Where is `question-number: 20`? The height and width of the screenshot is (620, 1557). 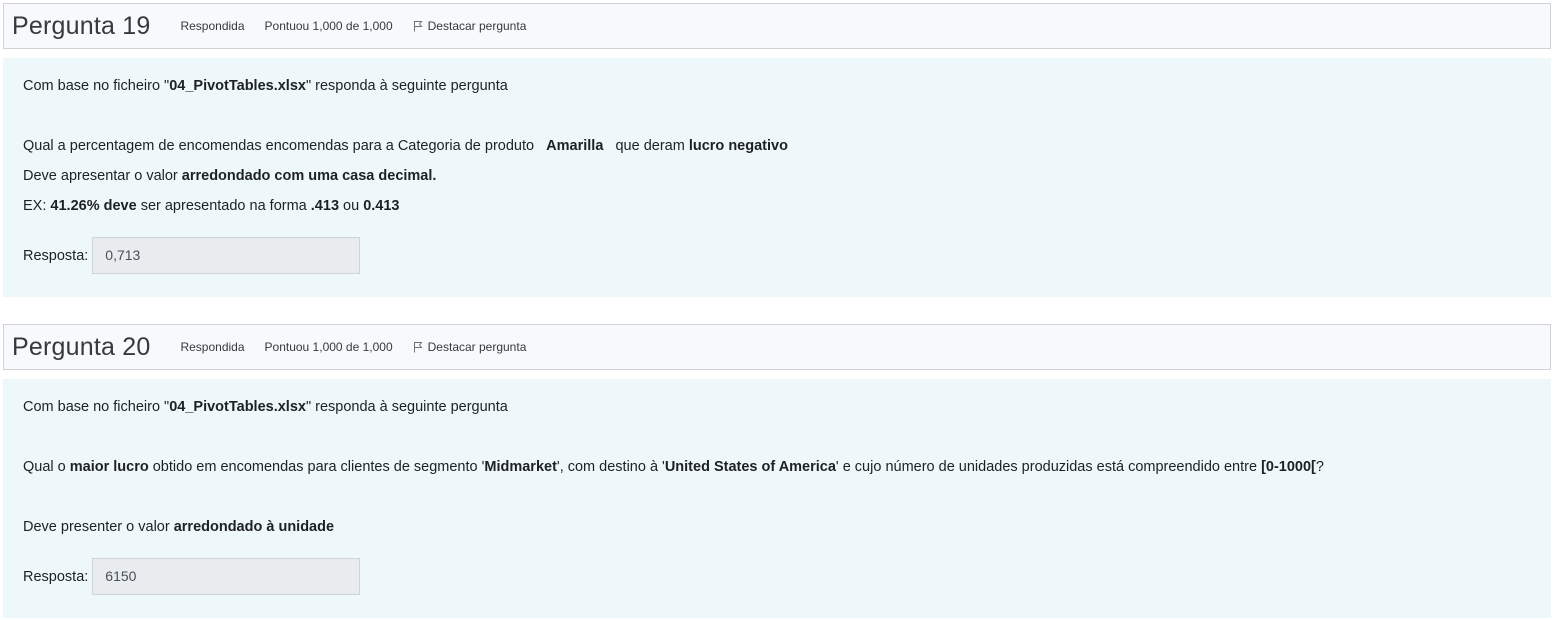
question-number: 20 is located at coordinates (136, 346).